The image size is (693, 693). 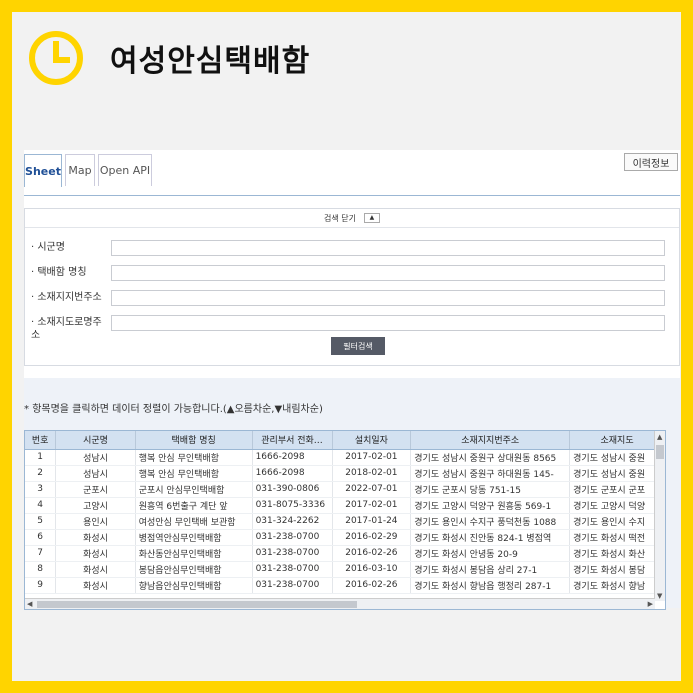 What do you see at coordinates (659, 437) in the screenshot?
I see `scroll-up-icon: ▲` at bounding box center [659, 437].